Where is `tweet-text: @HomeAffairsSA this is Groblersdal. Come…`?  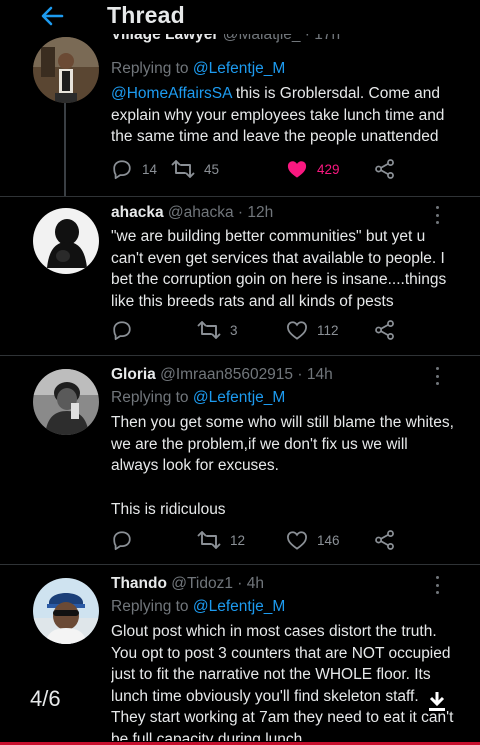
tweet-text: @HomeAffairsSA this is Groblersdal. Come… is located at coordinates (278, 115).